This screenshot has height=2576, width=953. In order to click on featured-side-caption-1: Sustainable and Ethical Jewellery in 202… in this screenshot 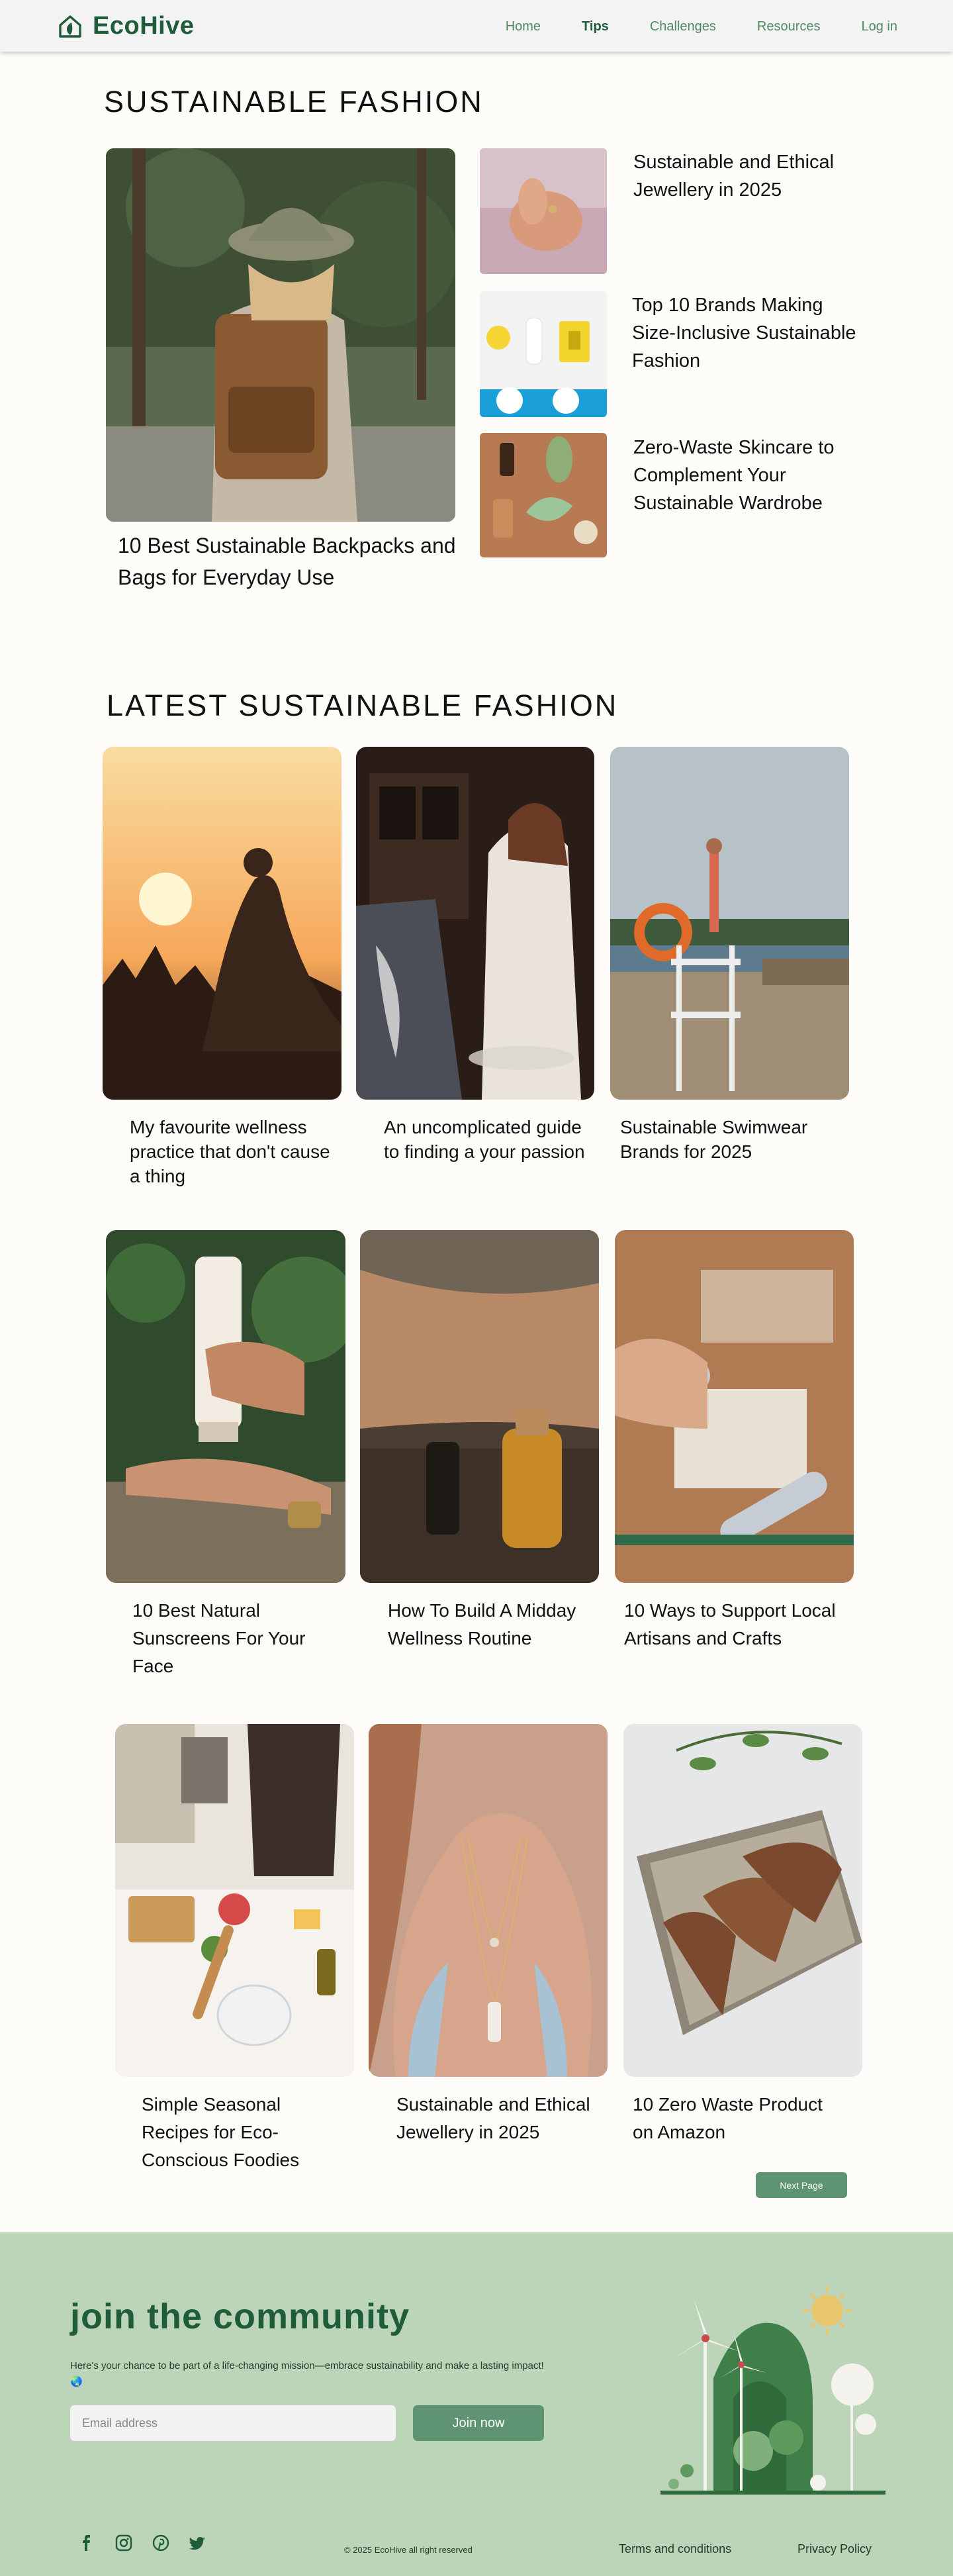, I will do `click(745, 176)`.